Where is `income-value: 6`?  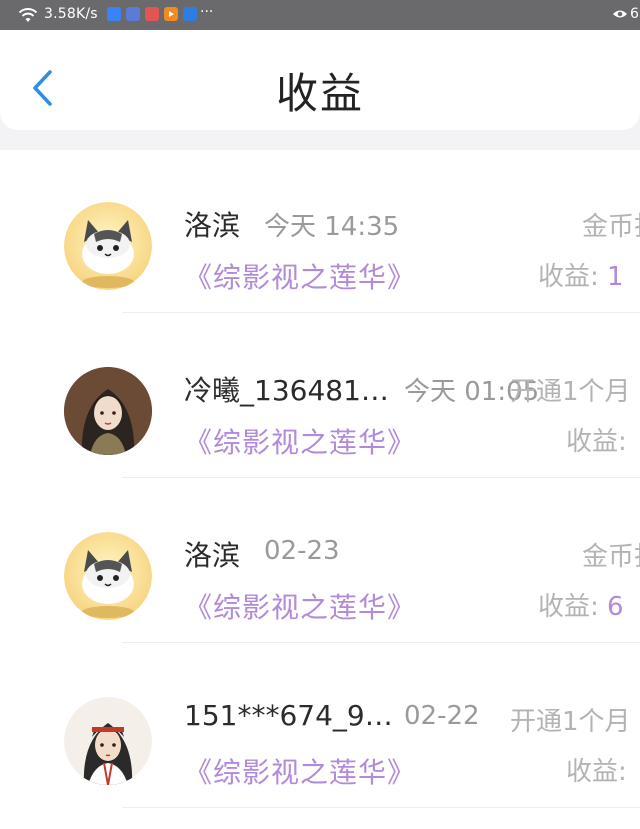
income-value: 6 is located at coordinates (615, 607).